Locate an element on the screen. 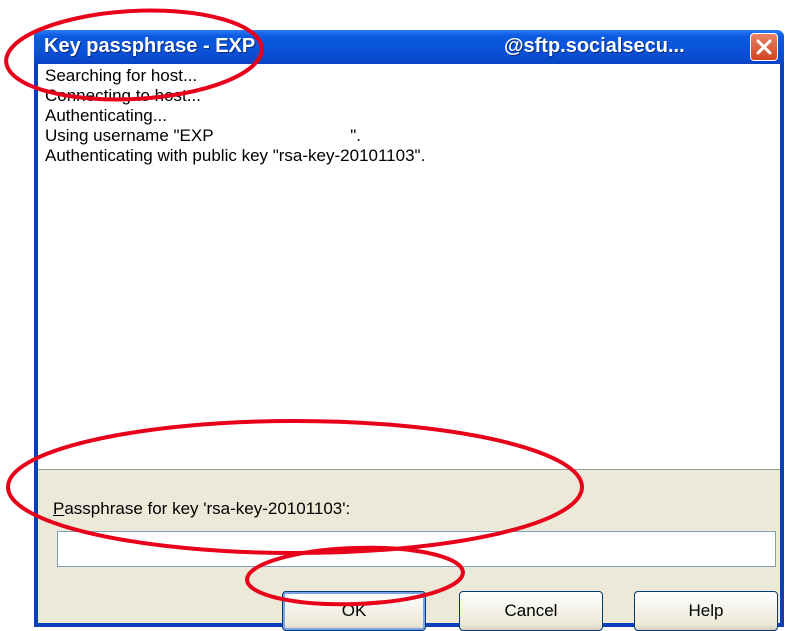  passphrase-label-text: assphrase for key 'rsa-key-20101103': is located at coordinates (207, 508).